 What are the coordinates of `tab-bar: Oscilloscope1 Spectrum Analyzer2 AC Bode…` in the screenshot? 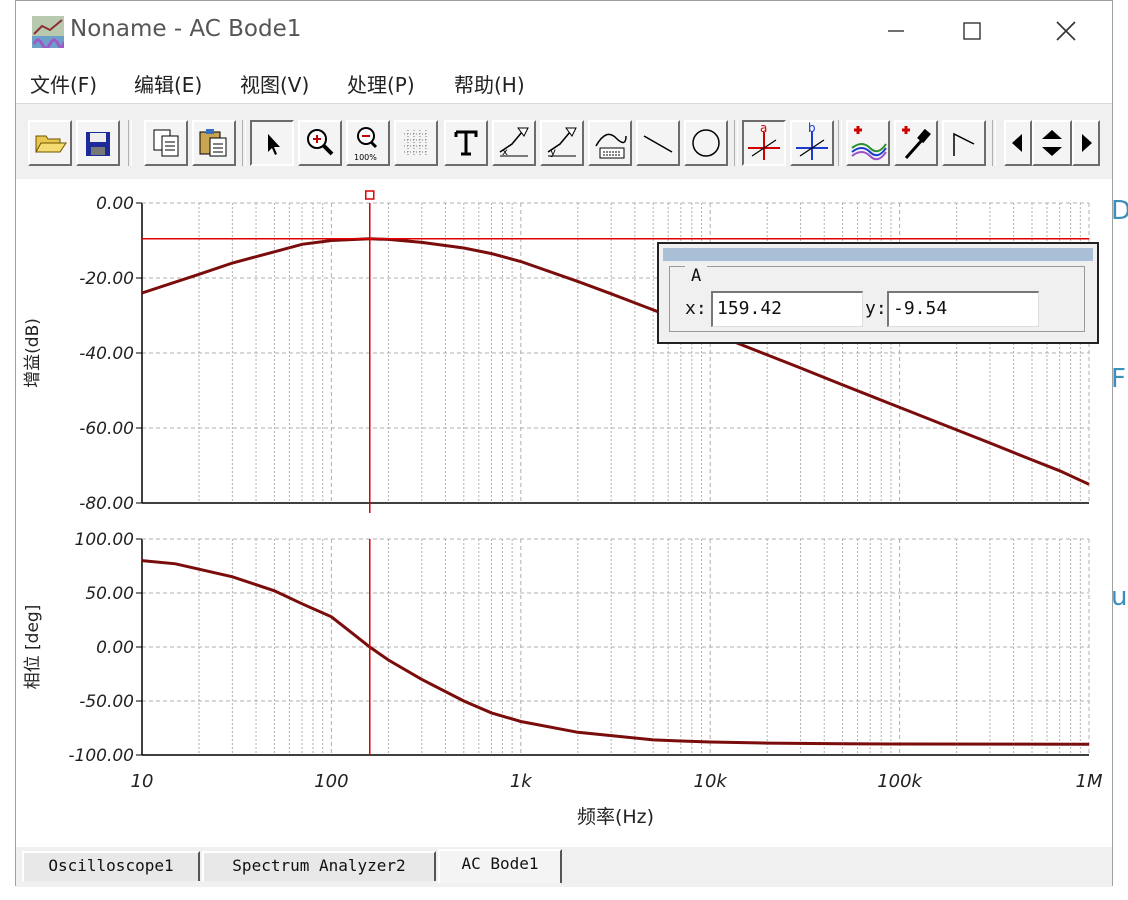 It's located at (564, 867).